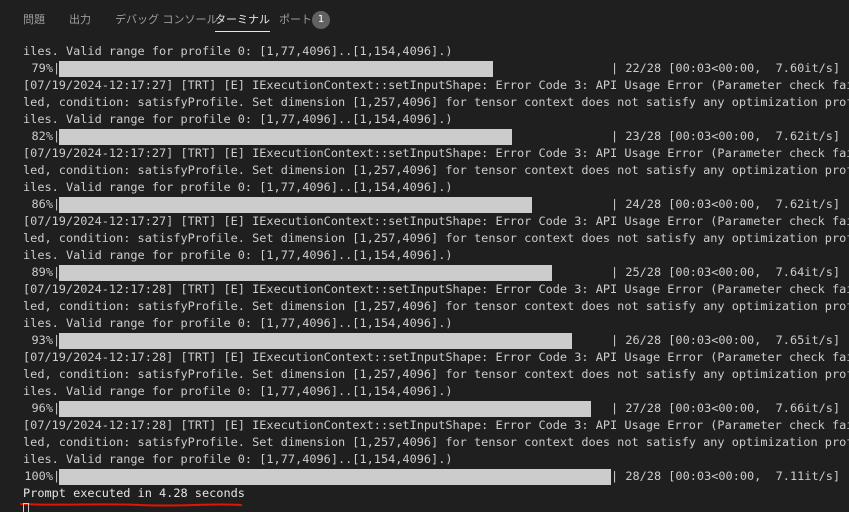 The image size is (849, 512). I want to click on panel-tab-bar: 問題 出力 デバッグ コンソール ターミナル ポート 1, so click(424, 20).